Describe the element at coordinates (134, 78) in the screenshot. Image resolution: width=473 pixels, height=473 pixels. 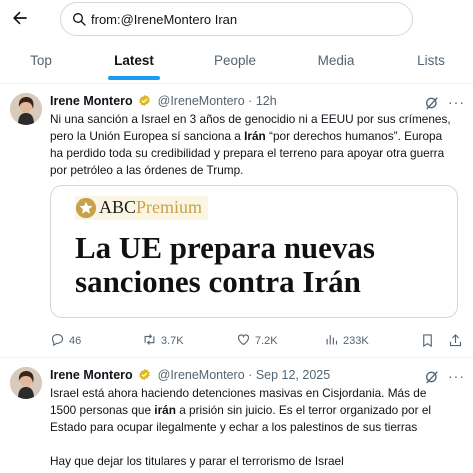
I see `active-tab-indicator` at that location.